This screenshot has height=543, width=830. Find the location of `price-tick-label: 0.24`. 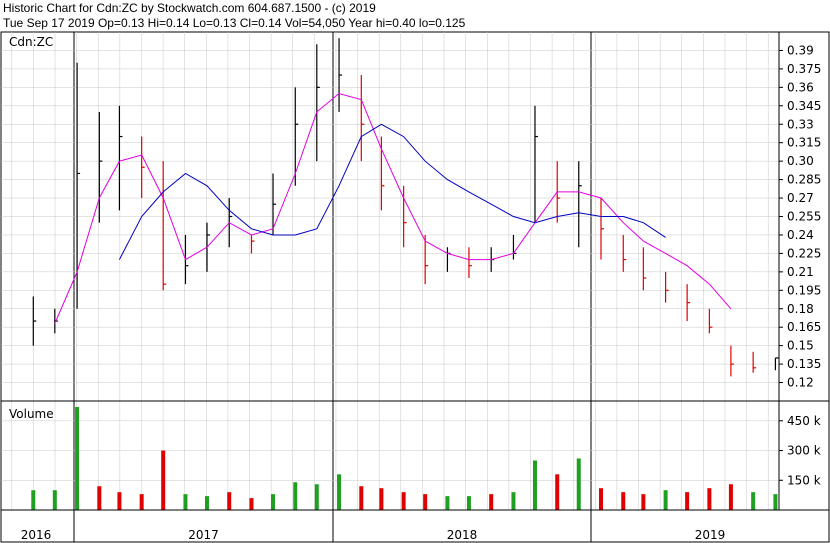

price-tick-label: 0.24 is located at coordinates (800, 235).